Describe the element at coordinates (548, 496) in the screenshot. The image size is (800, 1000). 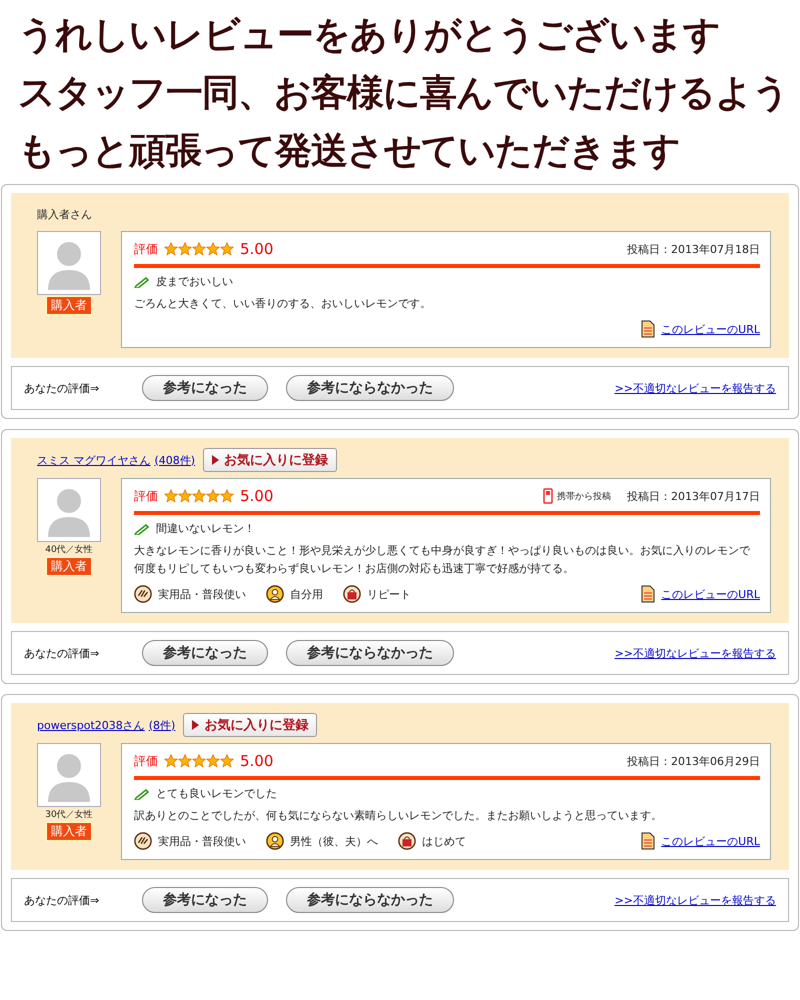
I see `phone-icon` at that location.